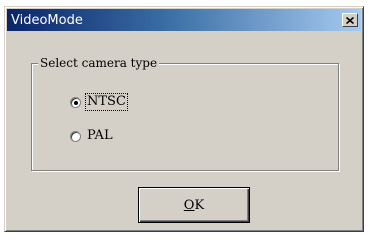  I want to click on radio-button-pal, so click(75, 136).